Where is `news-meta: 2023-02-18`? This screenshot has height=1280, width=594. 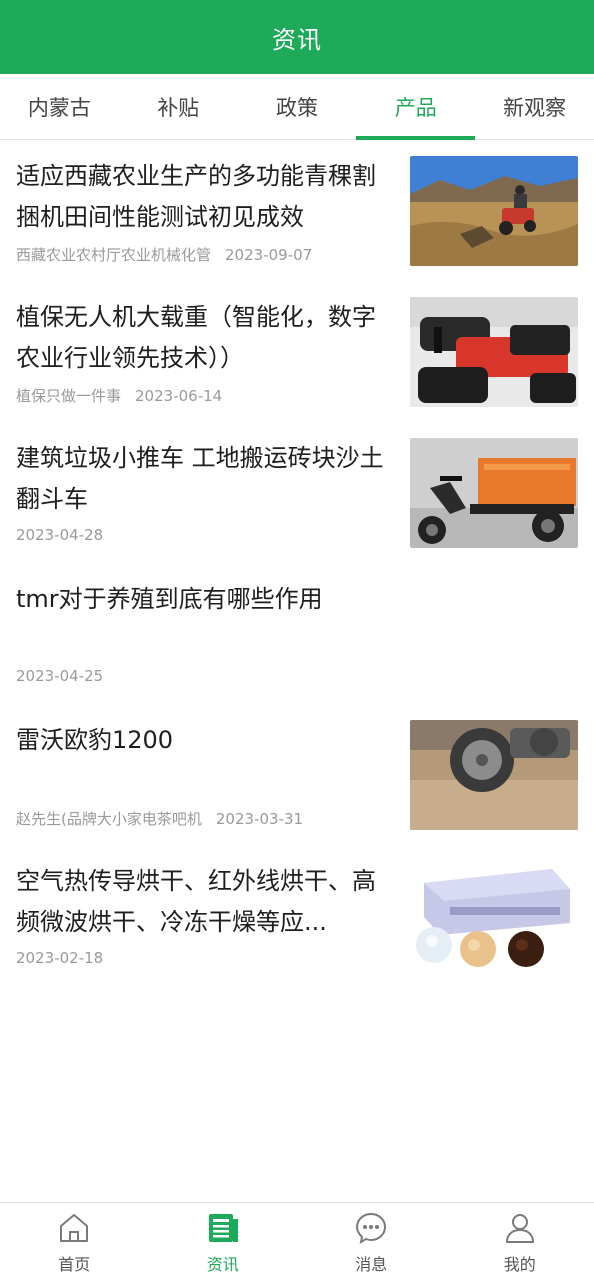
news-meta: 2023-02-18 is located at coordinates (59, 958).